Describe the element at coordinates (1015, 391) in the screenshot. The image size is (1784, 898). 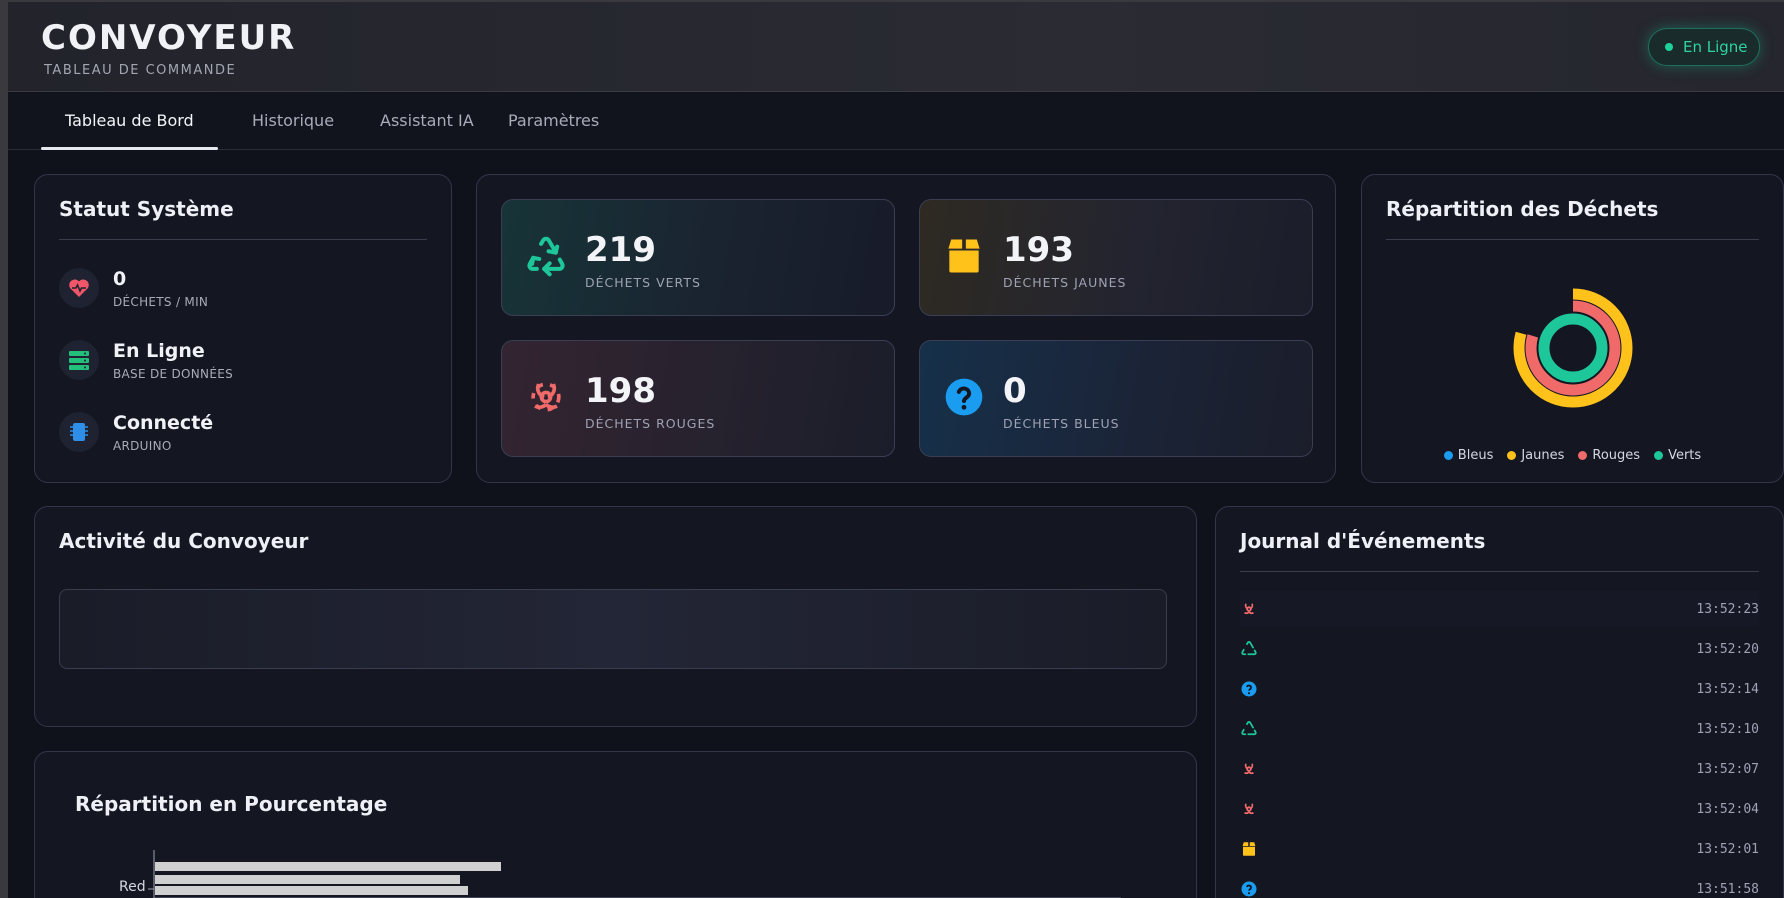
I see `blue-count: 0` at that location.